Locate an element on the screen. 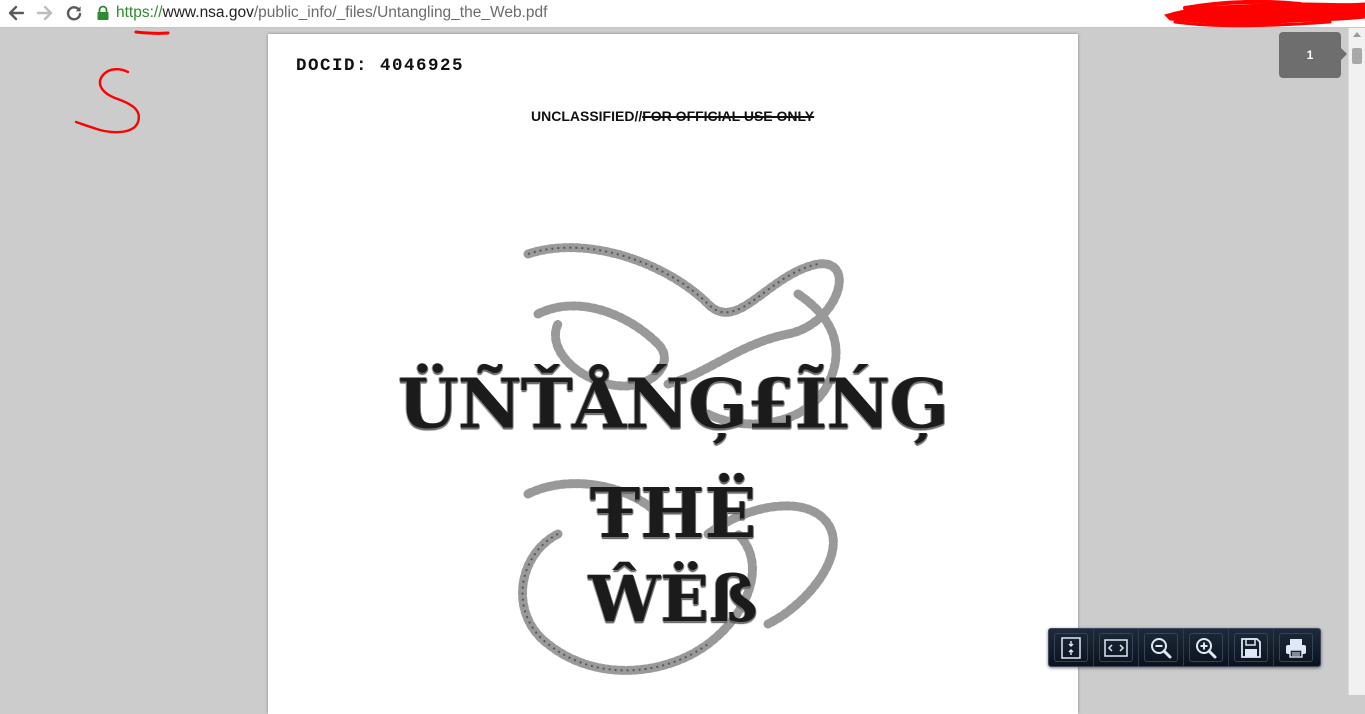  fit-page-icon is located at coordinates (1071, 647).